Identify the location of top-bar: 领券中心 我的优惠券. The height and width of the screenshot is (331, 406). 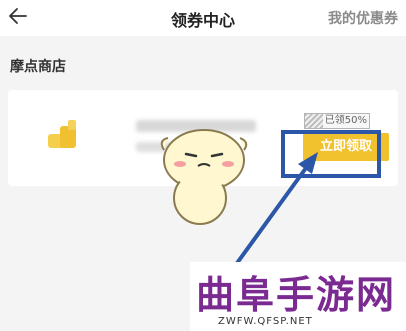
(203, 18).